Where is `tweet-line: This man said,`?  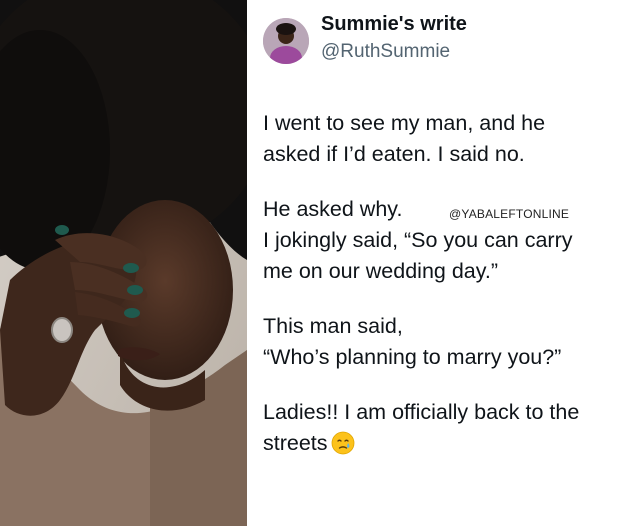 tweet-line: This man said, is located at coordinates (333, 326).